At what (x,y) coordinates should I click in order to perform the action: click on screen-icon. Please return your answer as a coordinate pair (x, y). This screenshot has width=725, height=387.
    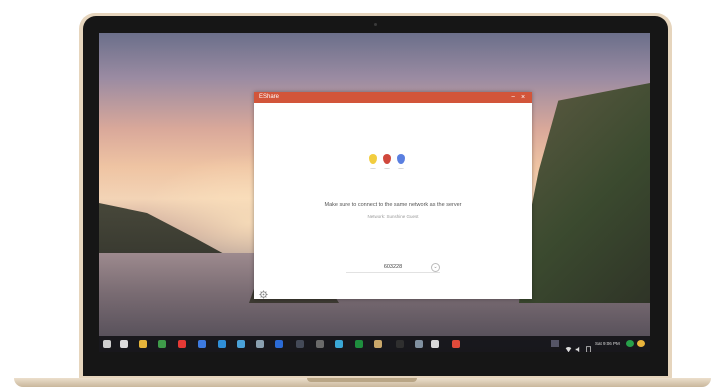
    Looking at the image, I should click on (555, 343).